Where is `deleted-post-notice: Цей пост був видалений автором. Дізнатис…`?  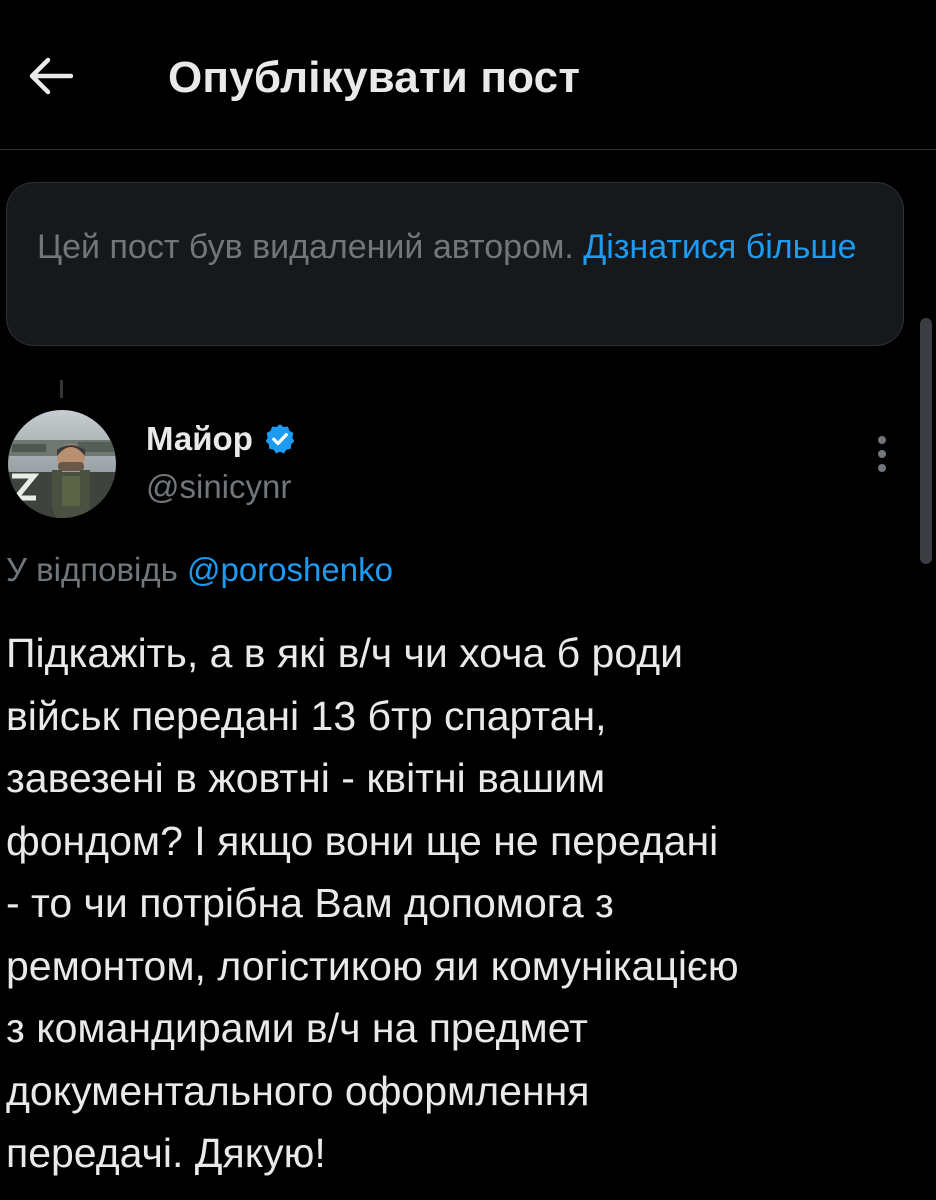 deleted-post-notice: Цей пост був видалений автором. Дізнатис… is located at coordinates (455, 264).